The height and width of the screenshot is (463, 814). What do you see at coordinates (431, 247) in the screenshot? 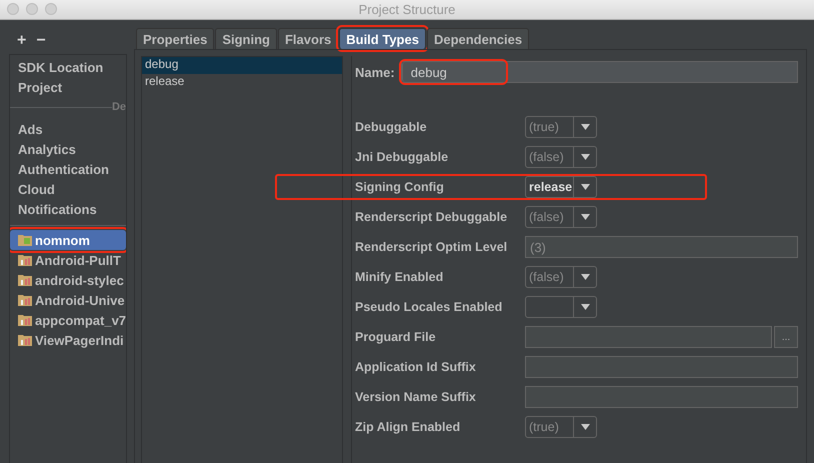
I see `field-label: Renderscript Optim Level` at bounding box center [431, 247].